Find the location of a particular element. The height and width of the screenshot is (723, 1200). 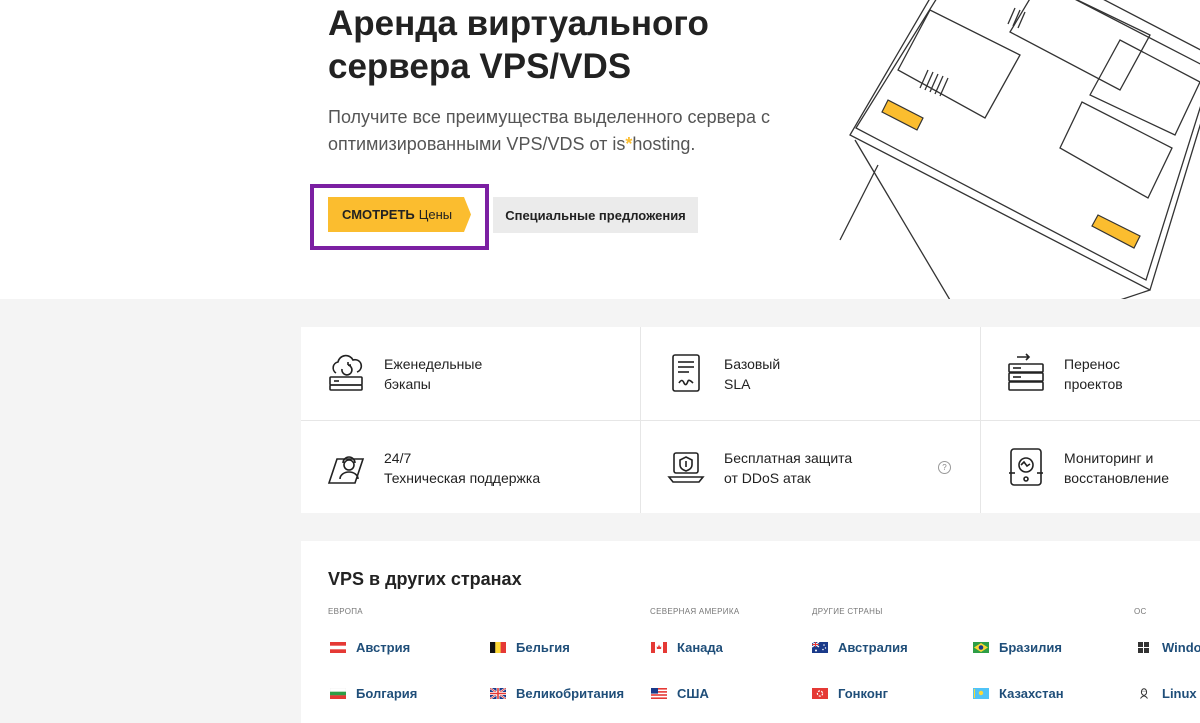

os-link-windows: Windows is located at coordinates (1168, 647).